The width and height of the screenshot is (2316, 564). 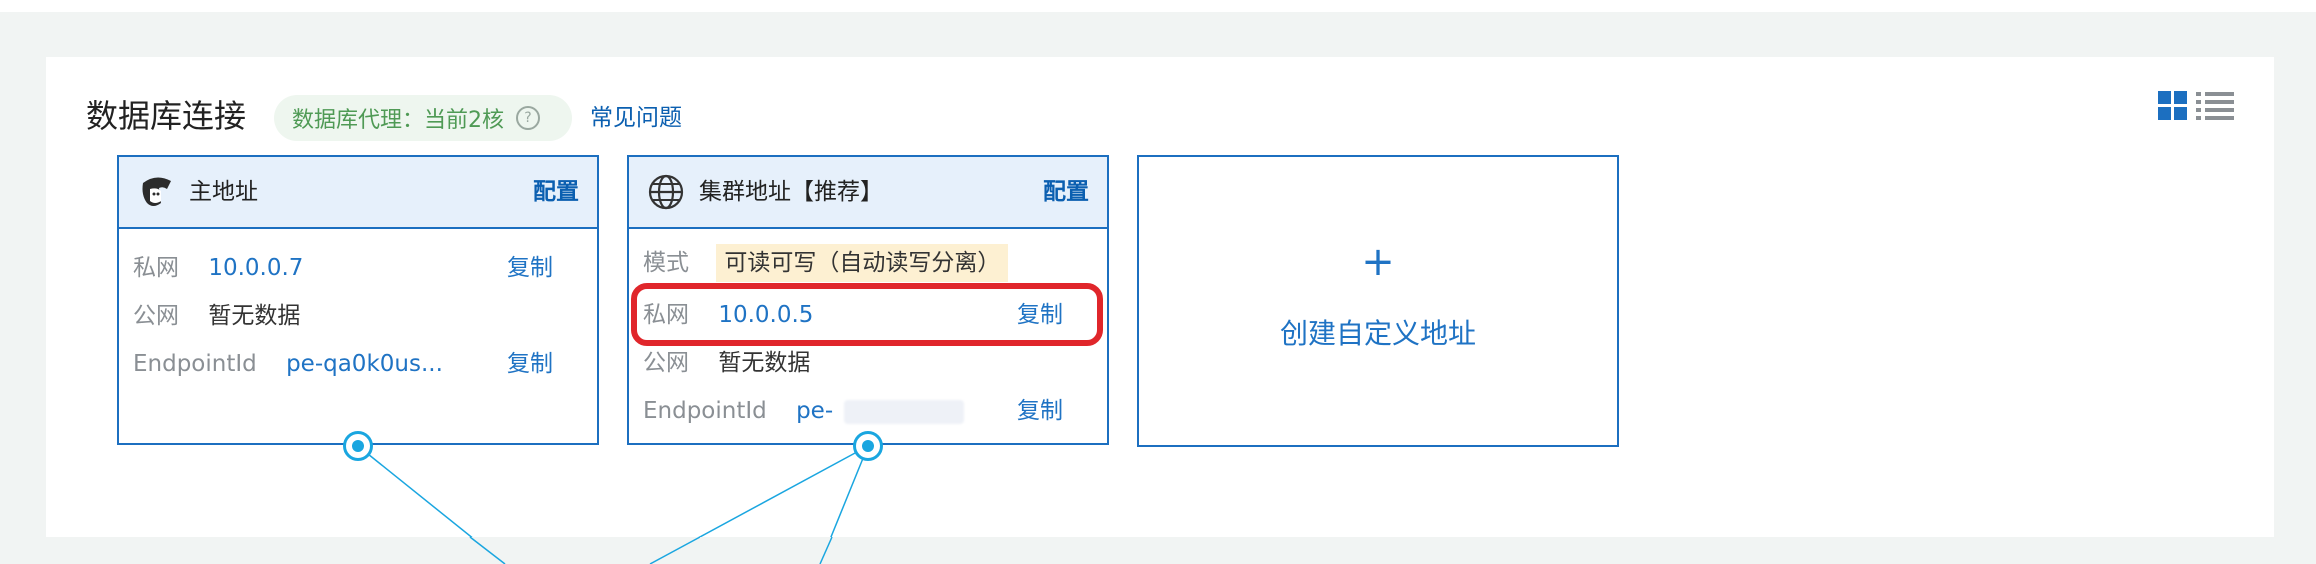 What do you see at coordinates (613, 504) in the screenshot?
I see `connector-lines` at bounding box center [613, 504].